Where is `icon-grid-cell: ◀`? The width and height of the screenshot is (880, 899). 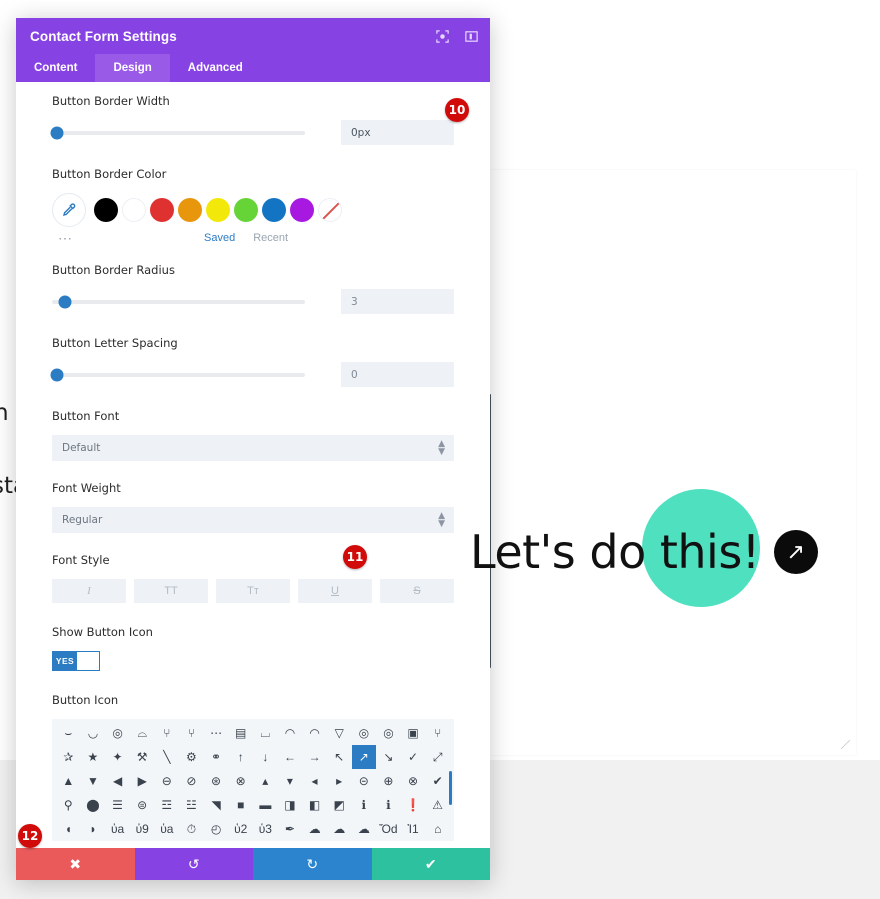
icon-grid-cell: ◀ is located at coordinates (117, 781).